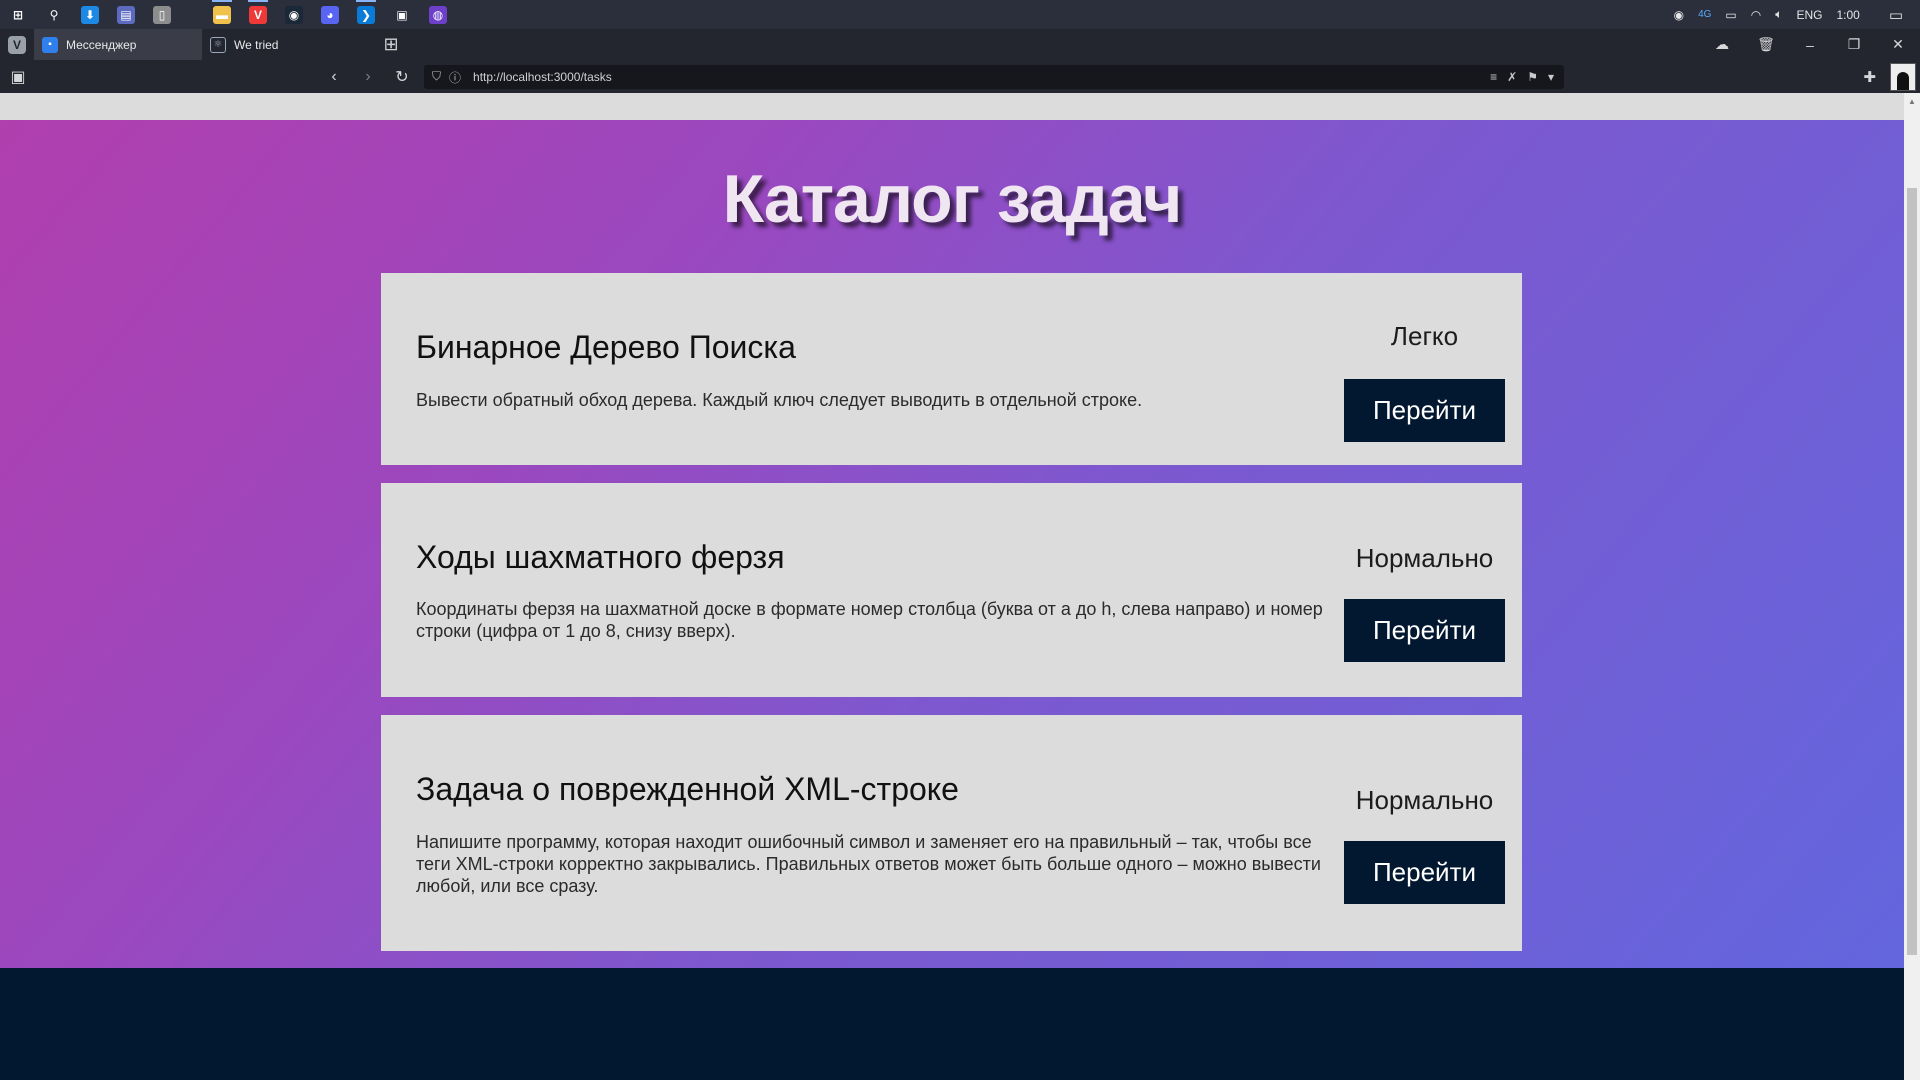 Image resolution: width=1920 pixels, height=1080 pixels. What do you see at coordinates (1793, 14) in the screenshot?
I see `system-tray: ◉ 4G ▭ ◠ 🔈︎ ENG 1:00 ▭` at bounding box center [1793, 14].